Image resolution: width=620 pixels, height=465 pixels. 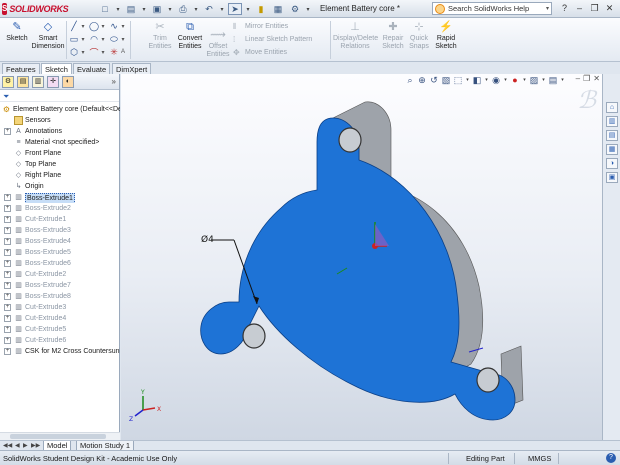 What do you see at coordinates (21, 68) in the screenshot?
I see `tab-features: Features` at bounding box center [21, 68].